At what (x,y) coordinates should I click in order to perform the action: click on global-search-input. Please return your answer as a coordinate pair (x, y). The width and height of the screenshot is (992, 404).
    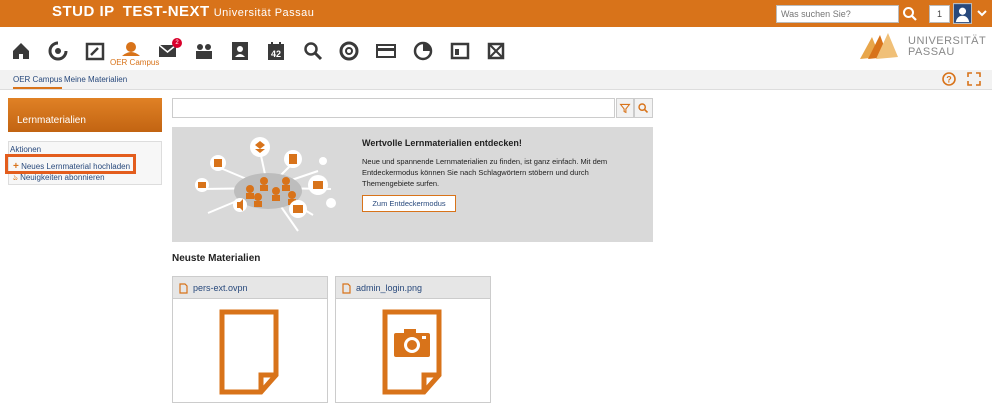
    Looking at the image, I should click on (837, 14).